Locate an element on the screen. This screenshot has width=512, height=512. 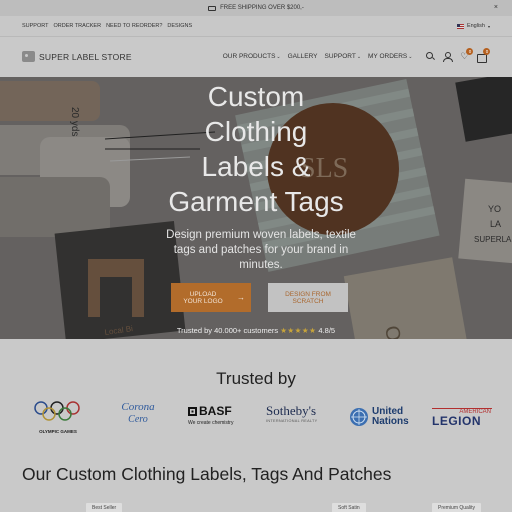
design-from-scratch-button: DESIGN FROM SCRATCH is located at coordinates (308, 297).